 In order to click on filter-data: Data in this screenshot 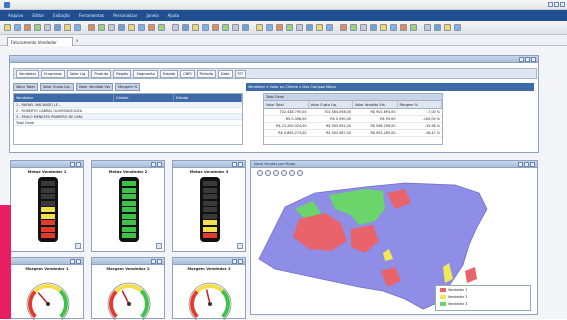, I will do `click(225, 73)`.